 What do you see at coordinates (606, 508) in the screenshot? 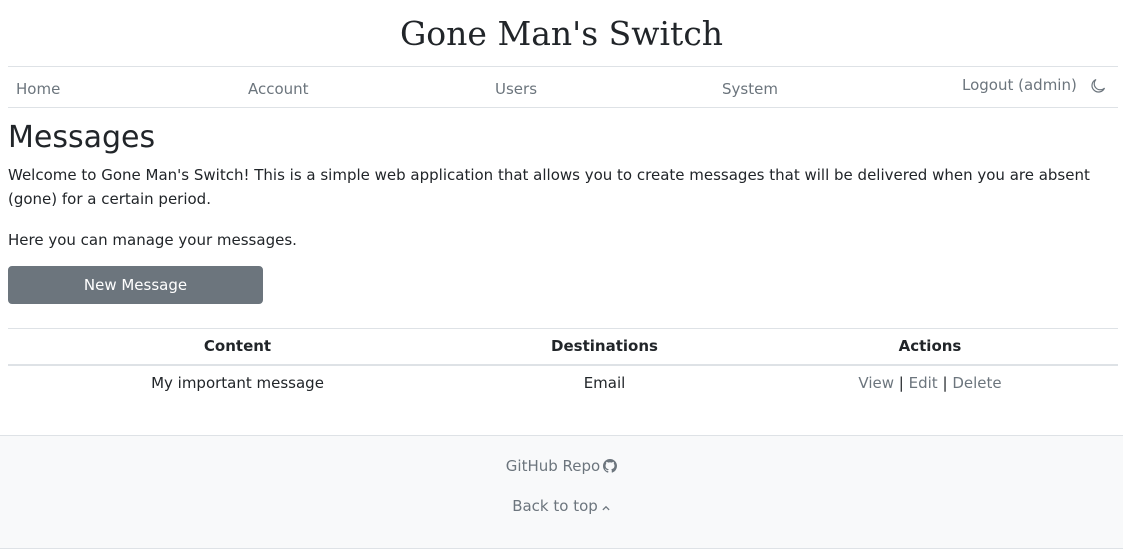
I see `chevron-up-icon` at bounding box center [606, 508].